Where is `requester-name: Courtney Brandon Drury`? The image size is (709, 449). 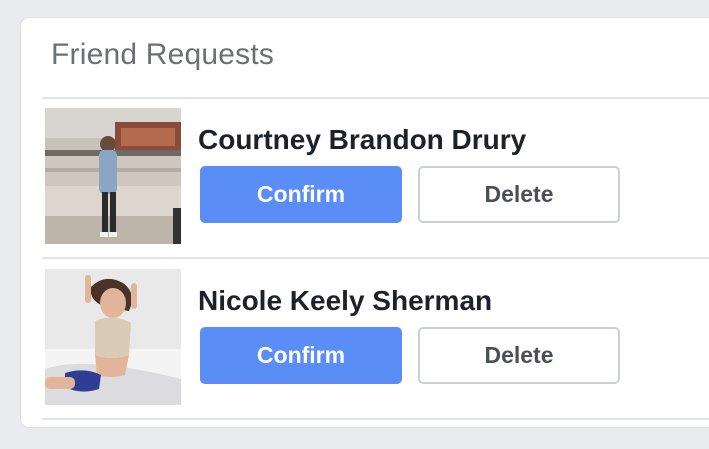
requester-name: Courtney Brandon Drury is located at coordinates (362, 140).